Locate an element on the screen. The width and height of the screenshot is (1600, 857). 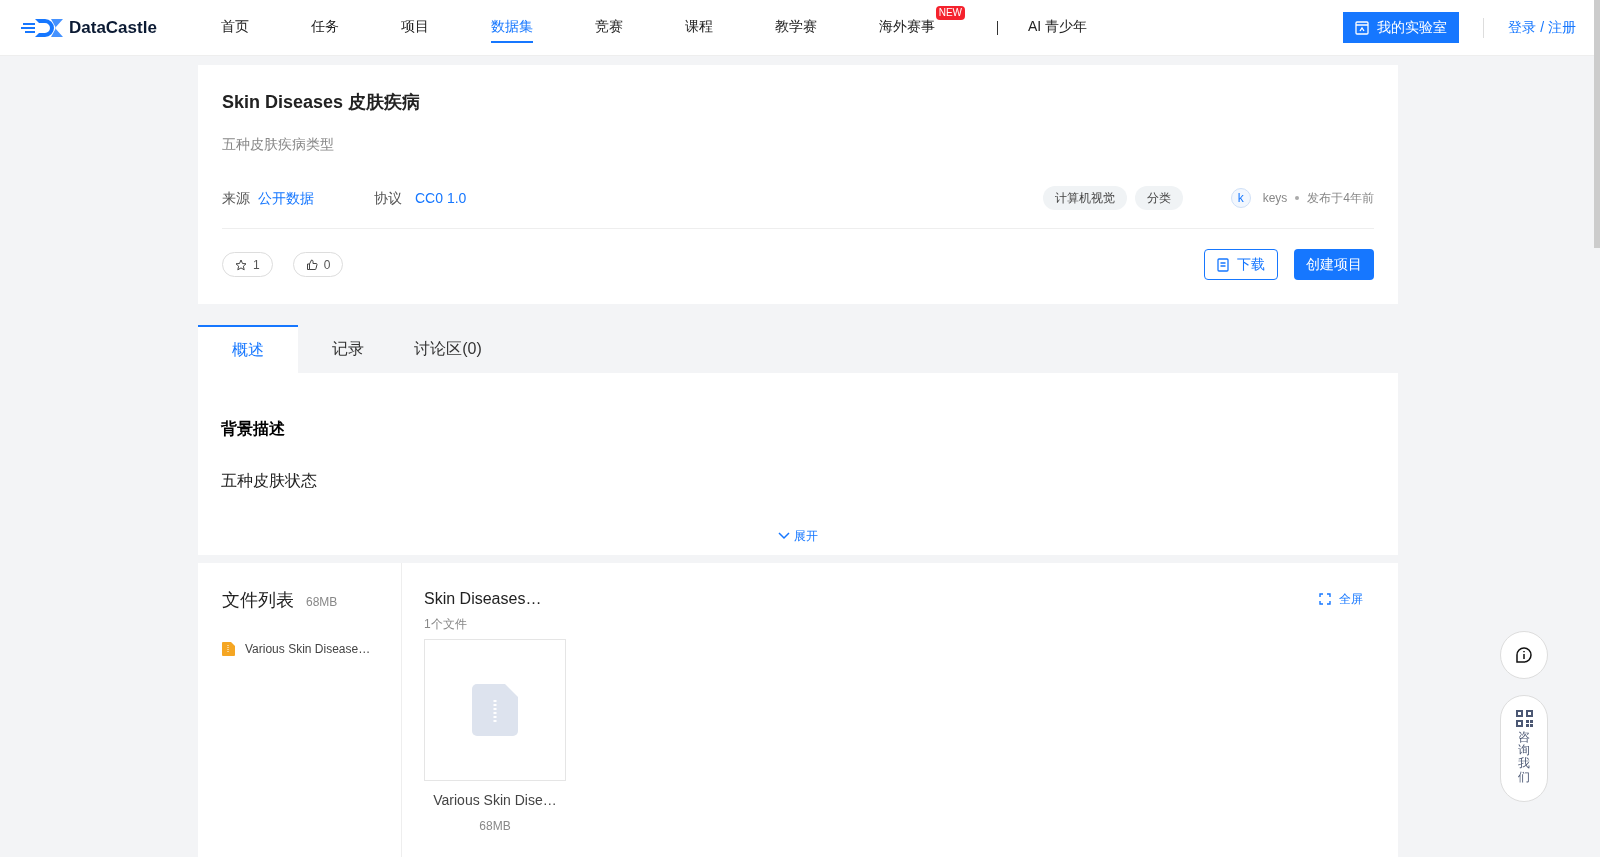
nav-tab: 竞赛 is located at coordinates (609, 27).